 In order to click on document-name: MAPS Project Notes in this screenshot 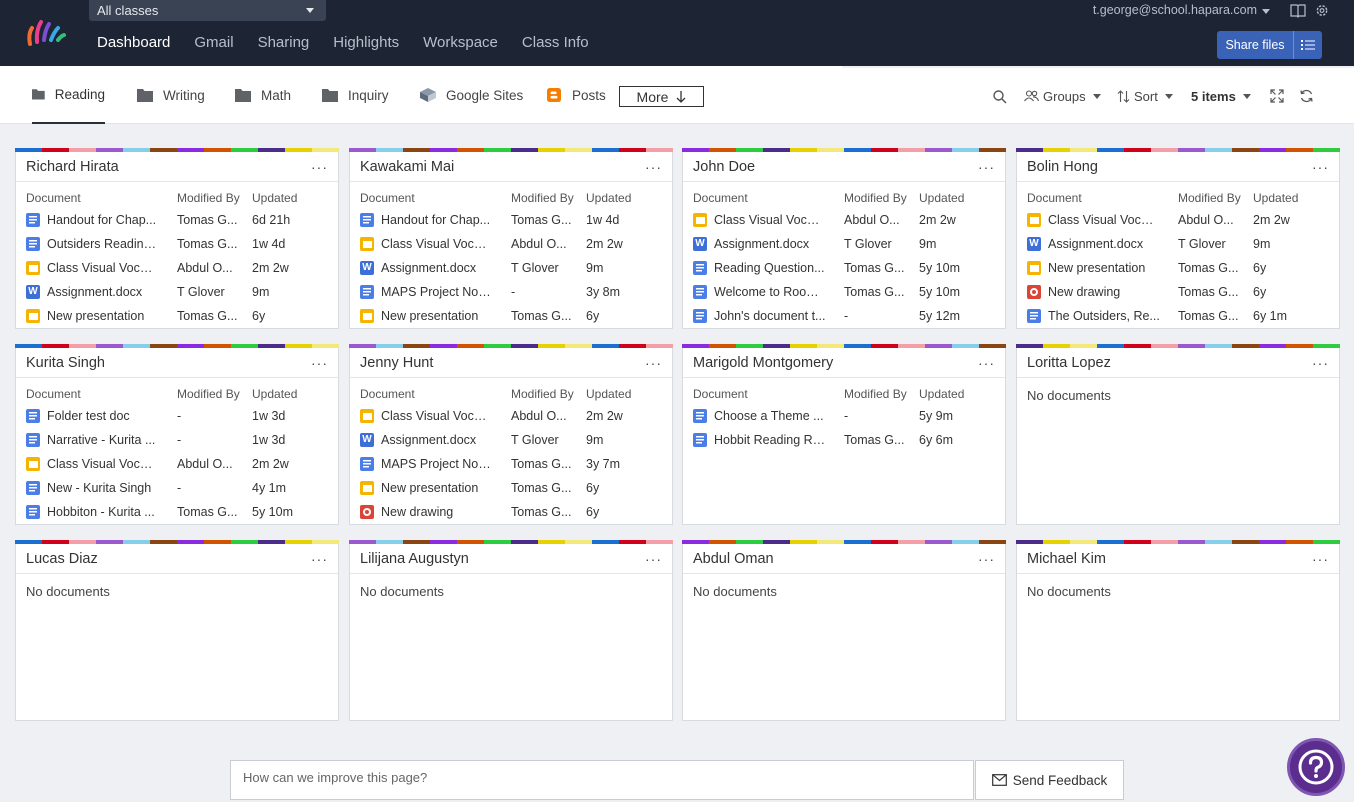, I will do `click(437, 292)`.